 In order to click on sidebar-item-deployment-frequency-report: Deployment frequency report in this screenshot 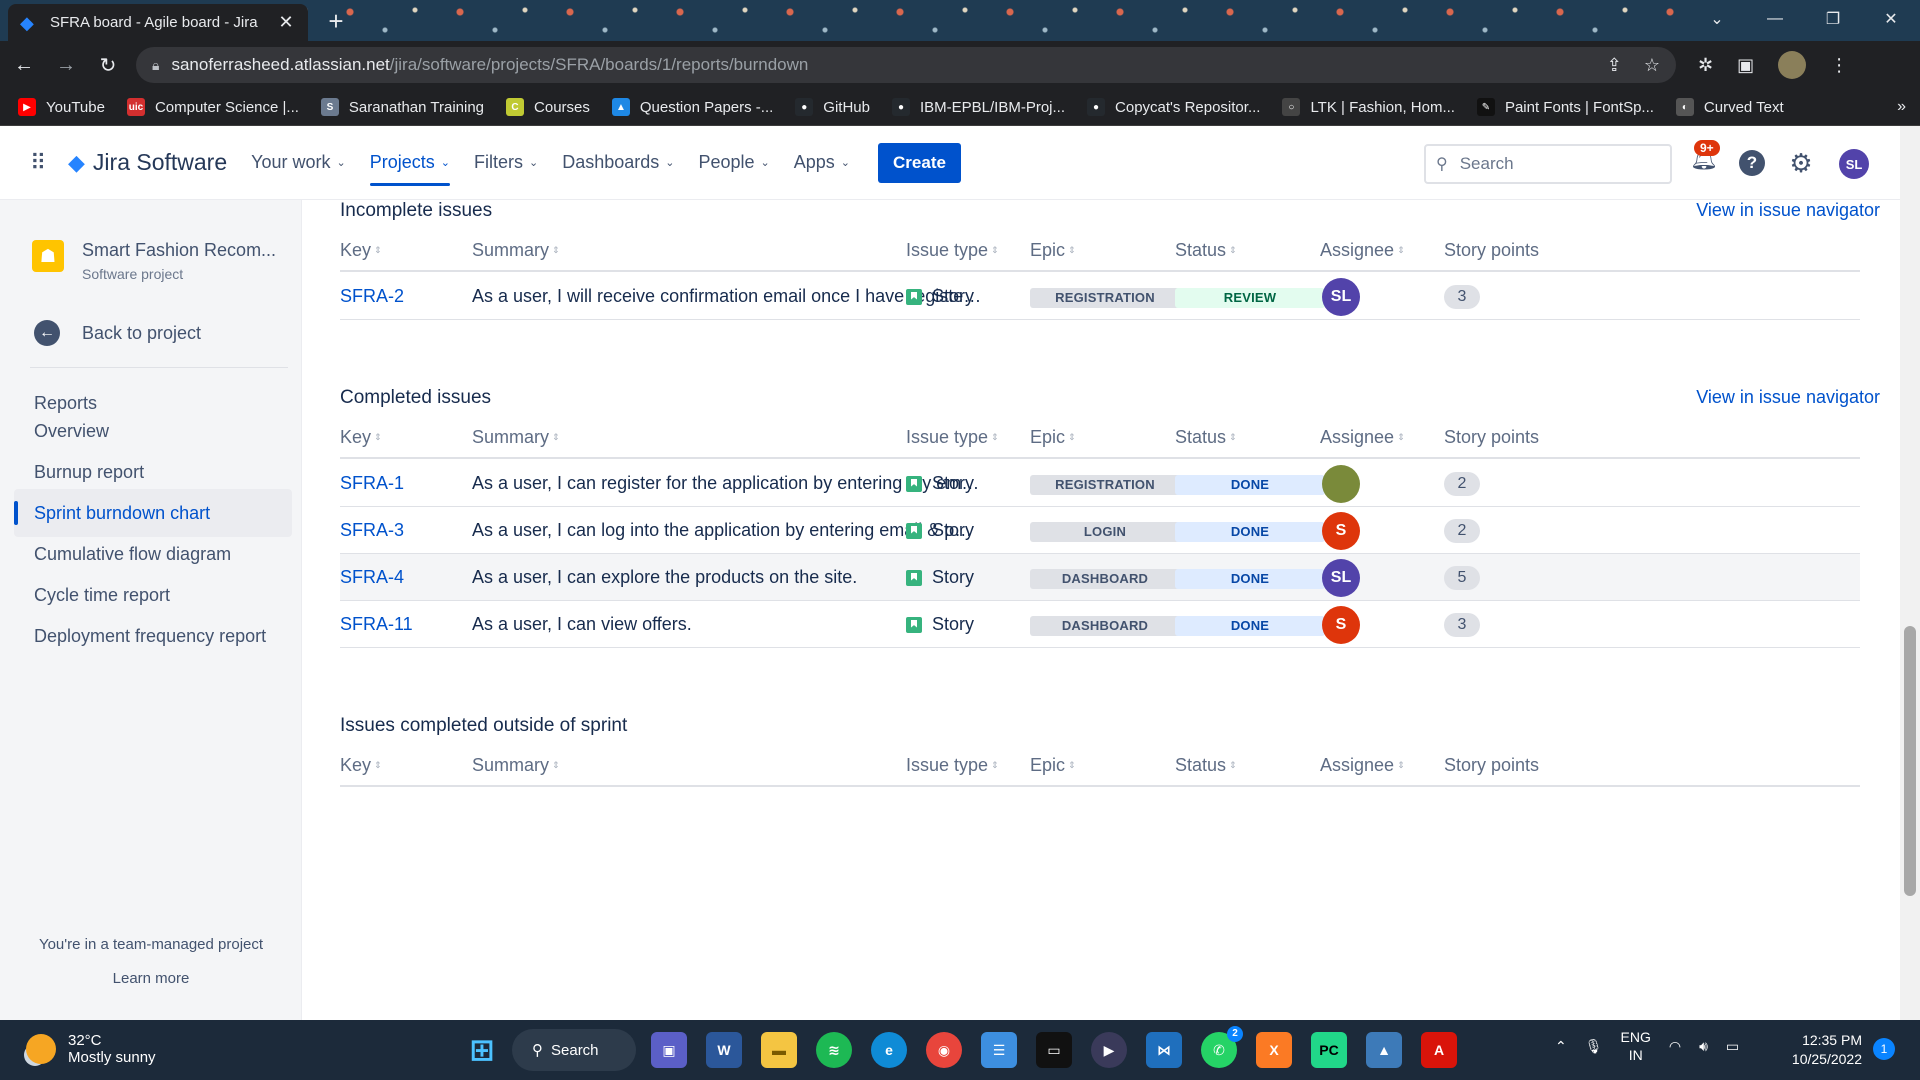, I will do `click(153, 636)`.